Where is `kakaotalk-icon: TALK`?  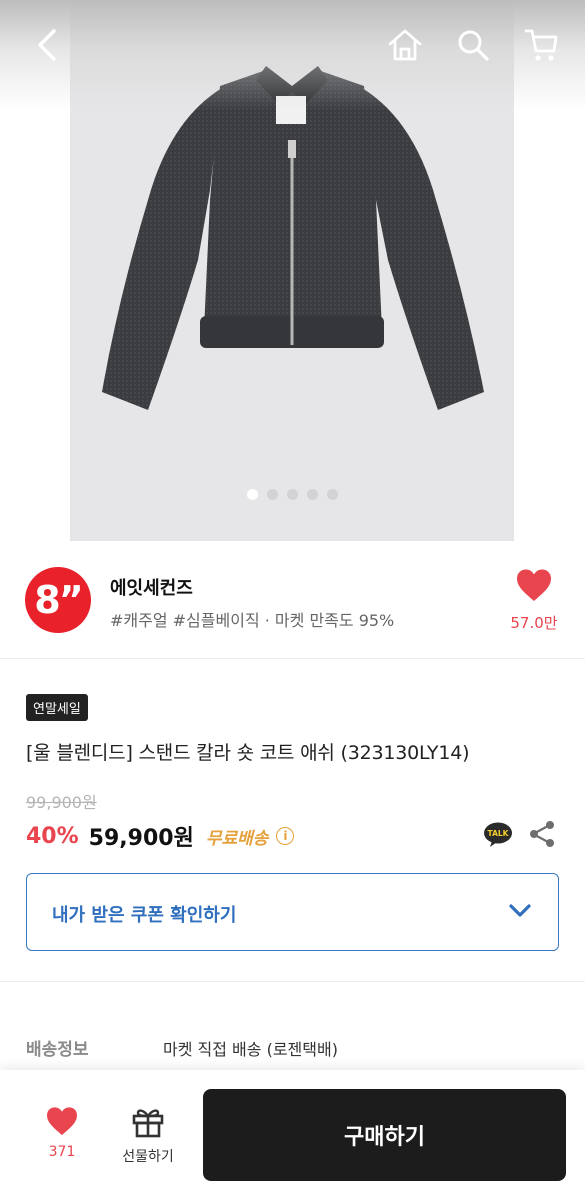 kakaotalk-icon: TALK is located at coordinates (498, 834).